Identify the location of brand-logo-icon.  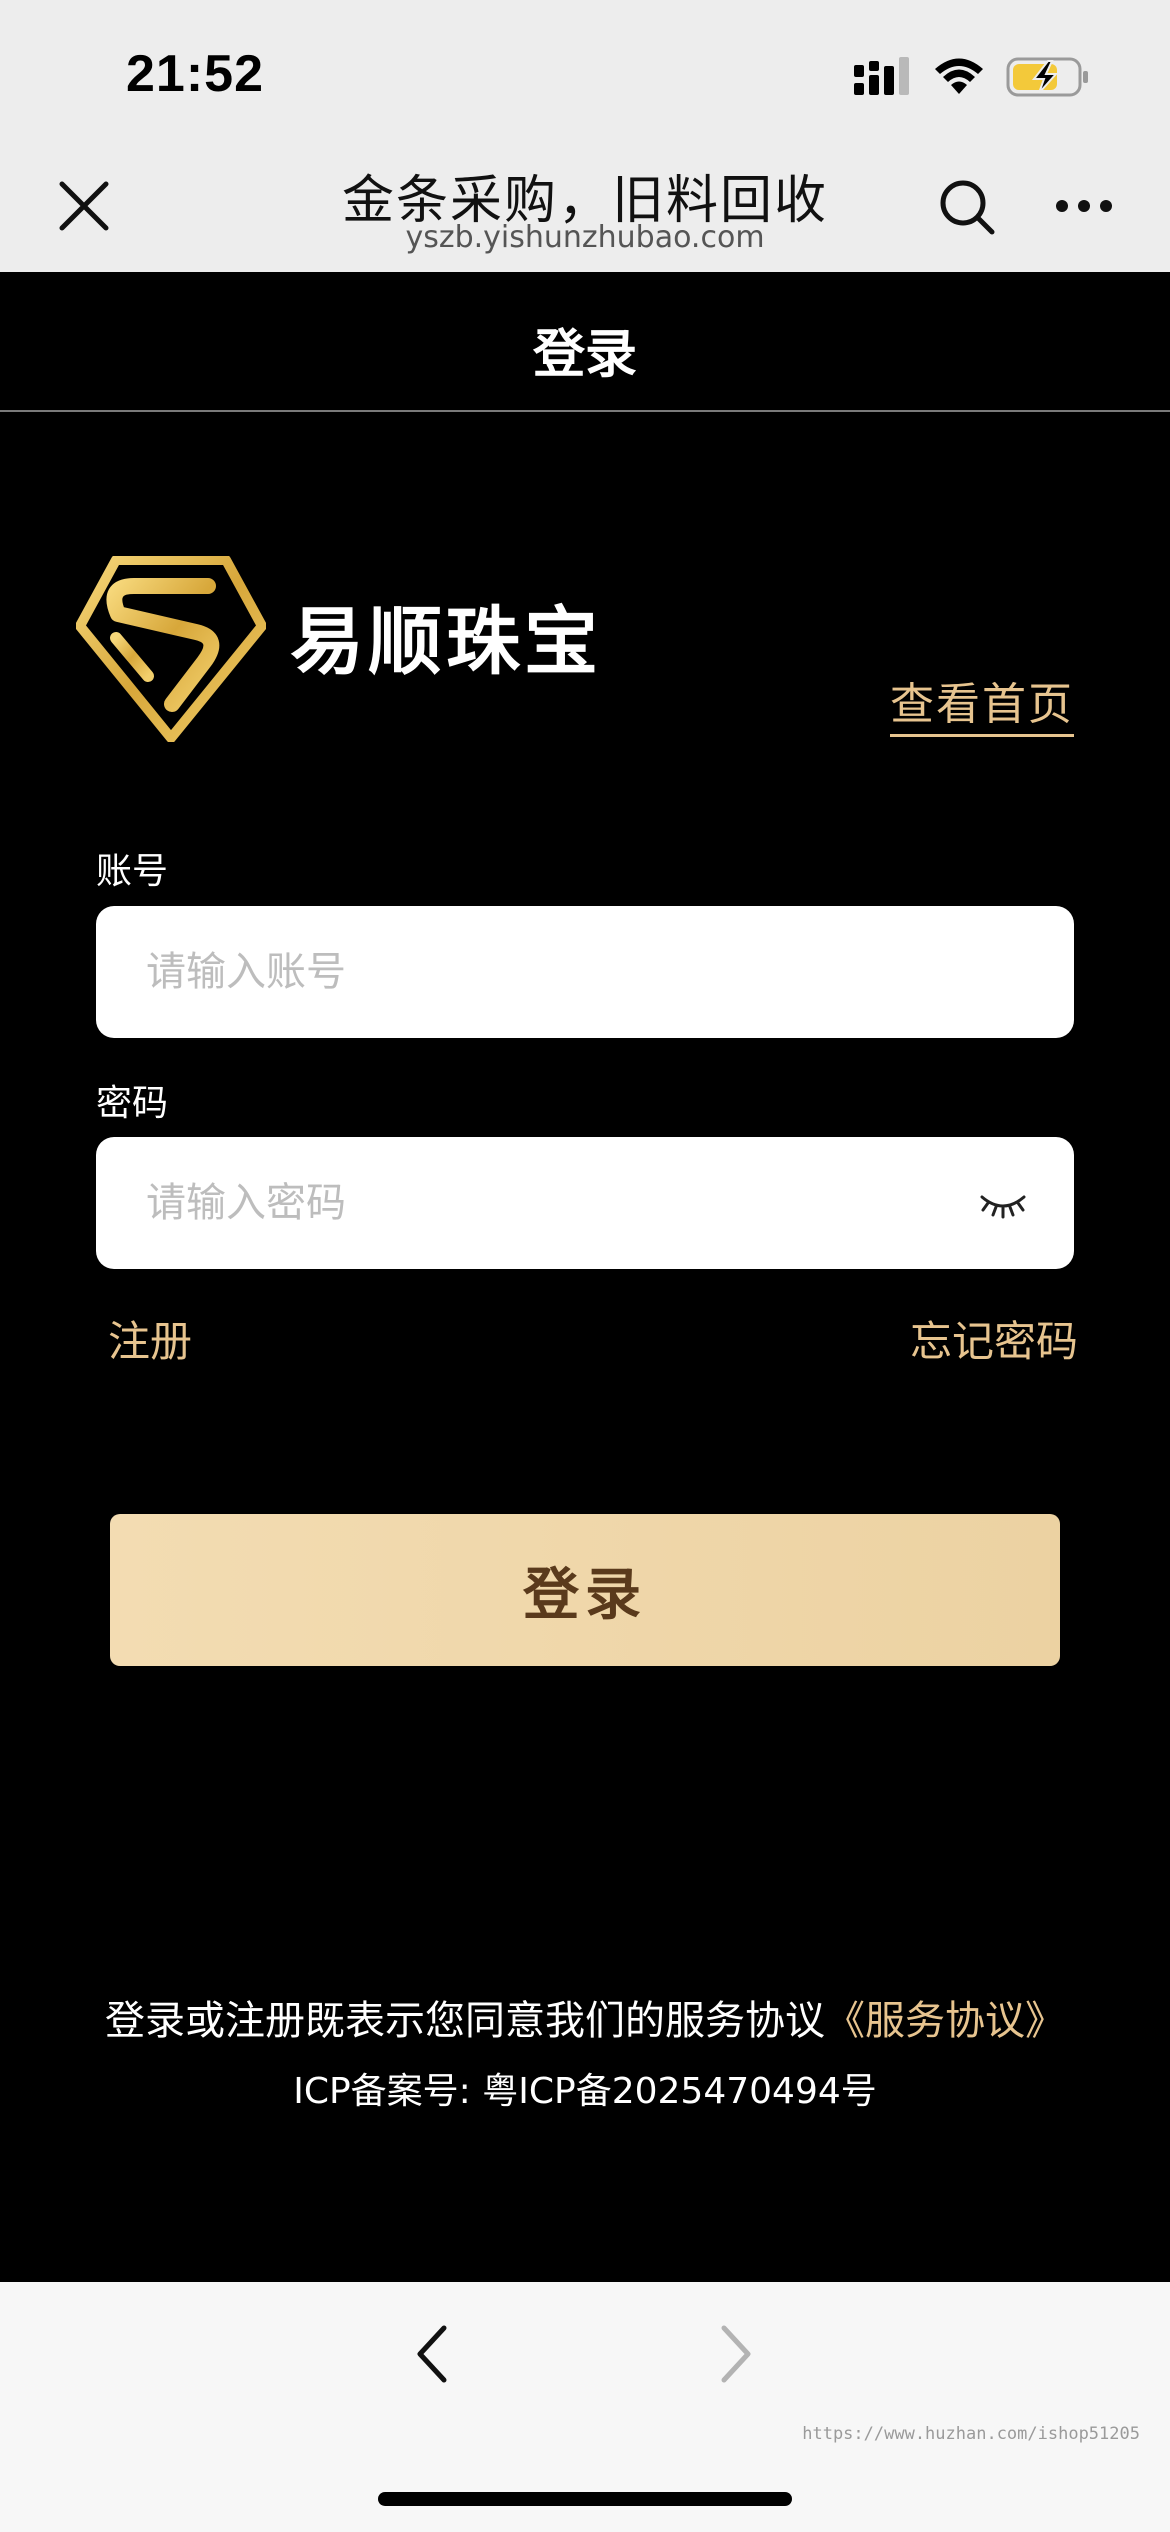
(171, 649).